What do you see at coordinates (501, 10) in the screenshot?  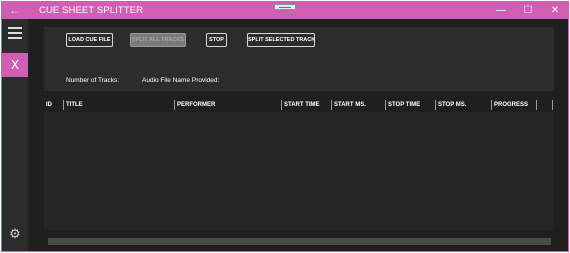 I see `minimize-button: —` at bounding box center [501, 10].